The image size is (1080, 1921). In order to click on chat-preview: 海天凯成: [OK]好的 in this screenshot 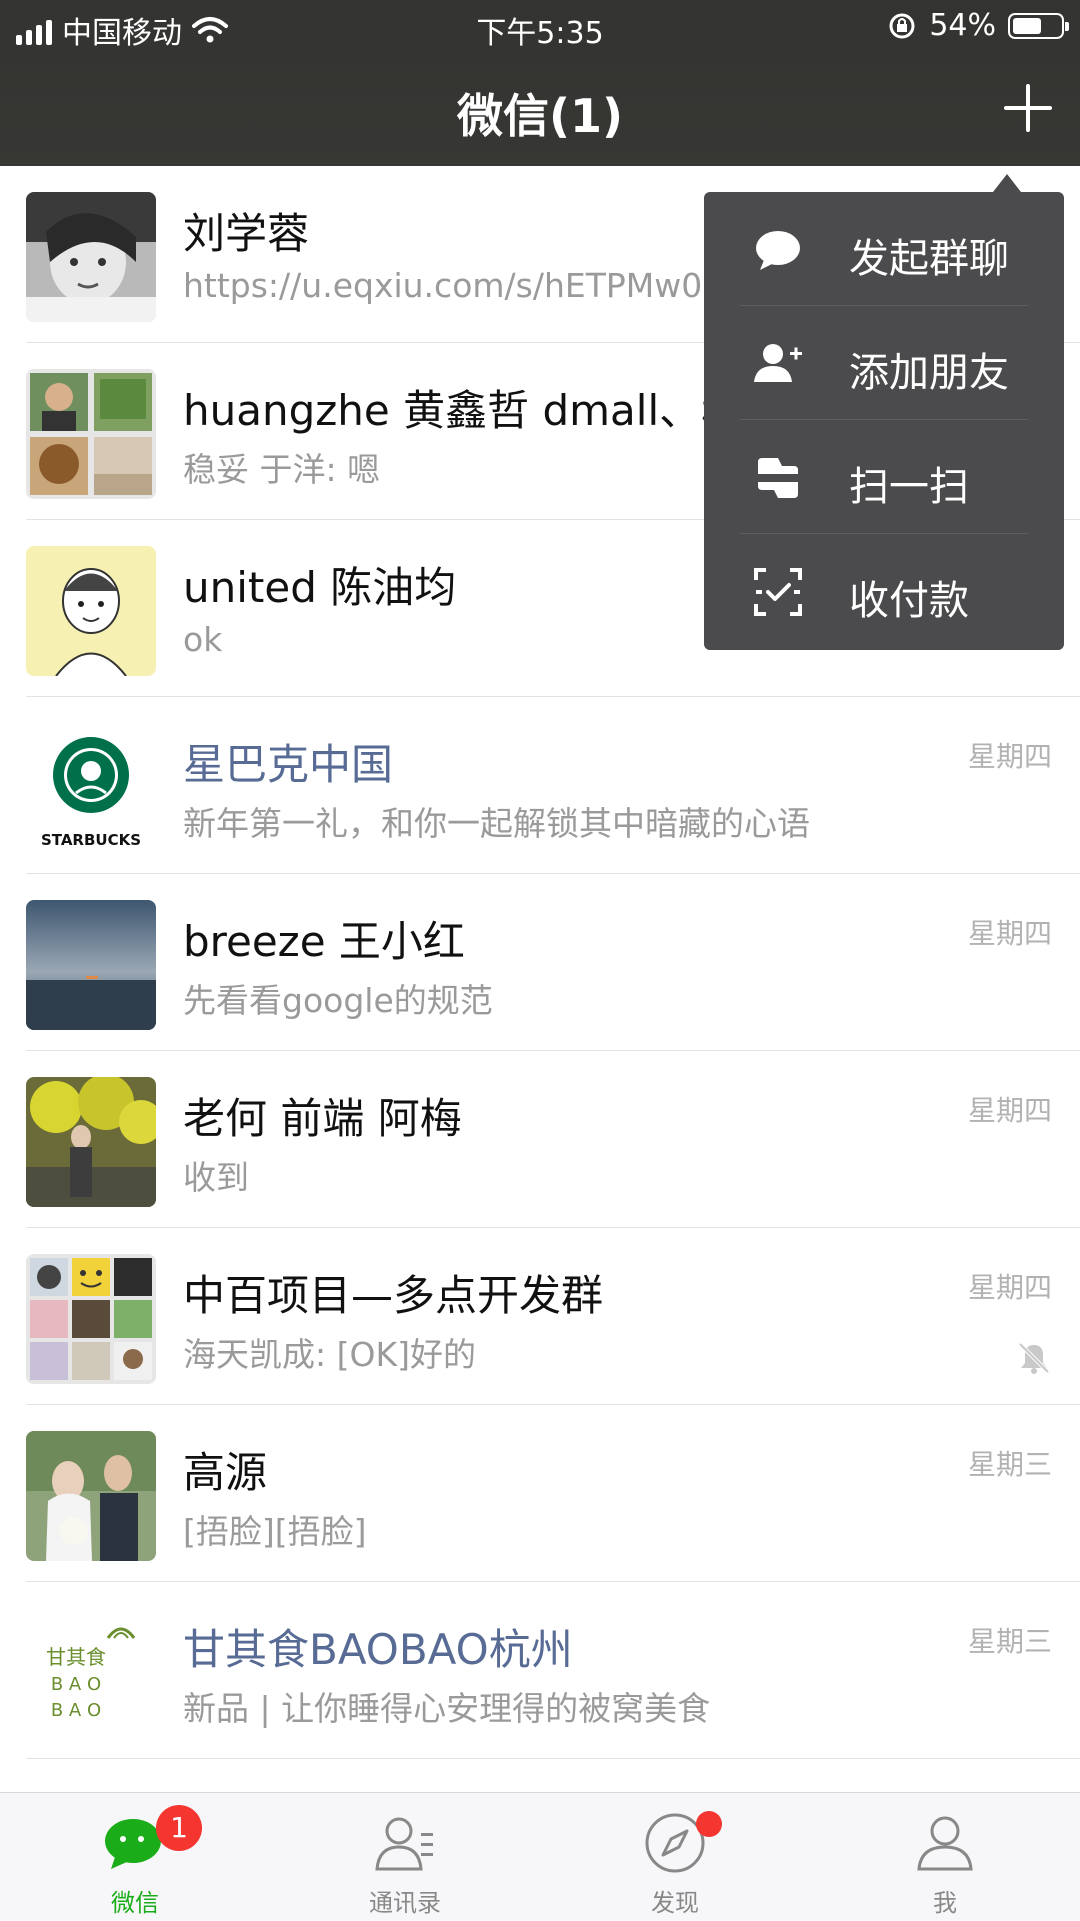, I will do `click(329, 1354)`.